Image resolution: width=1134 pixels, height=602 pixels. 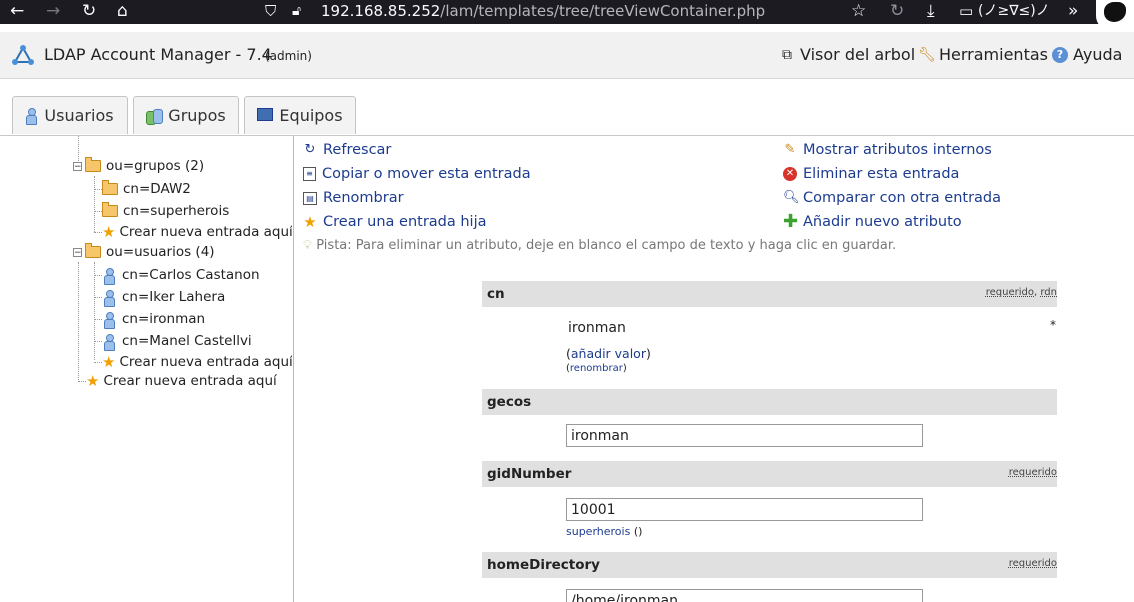 What do you see at coordinates (596, 368) in the screenshot?
I see `rename-attr-link: (renombrar)` at bounding box center [596, 368].